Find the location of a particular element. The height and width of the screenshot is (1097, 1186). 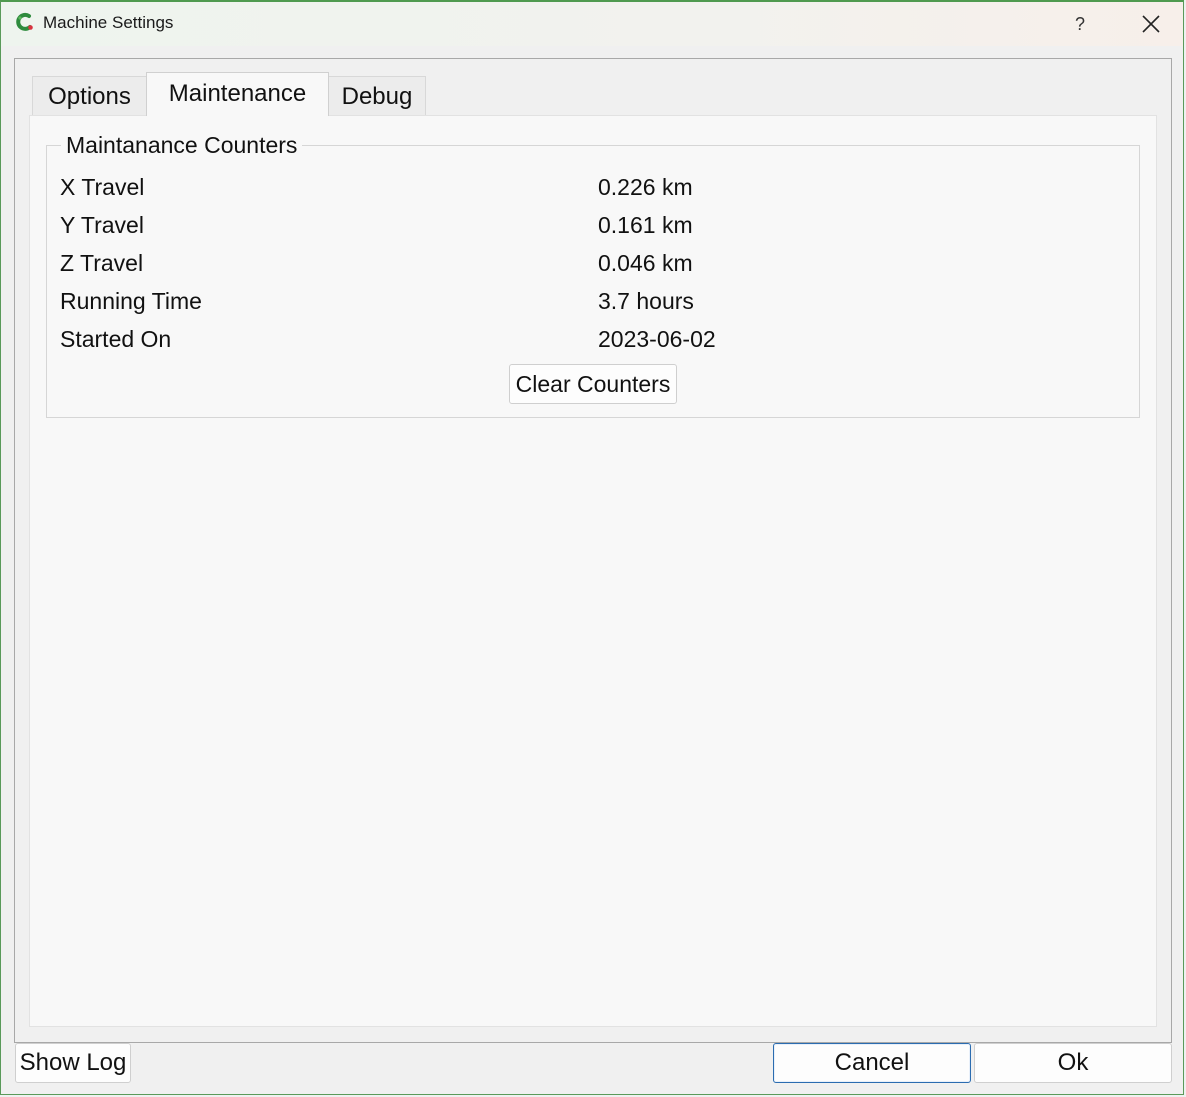

cancel-button: Cancel is located at coordinates (872, 1063).